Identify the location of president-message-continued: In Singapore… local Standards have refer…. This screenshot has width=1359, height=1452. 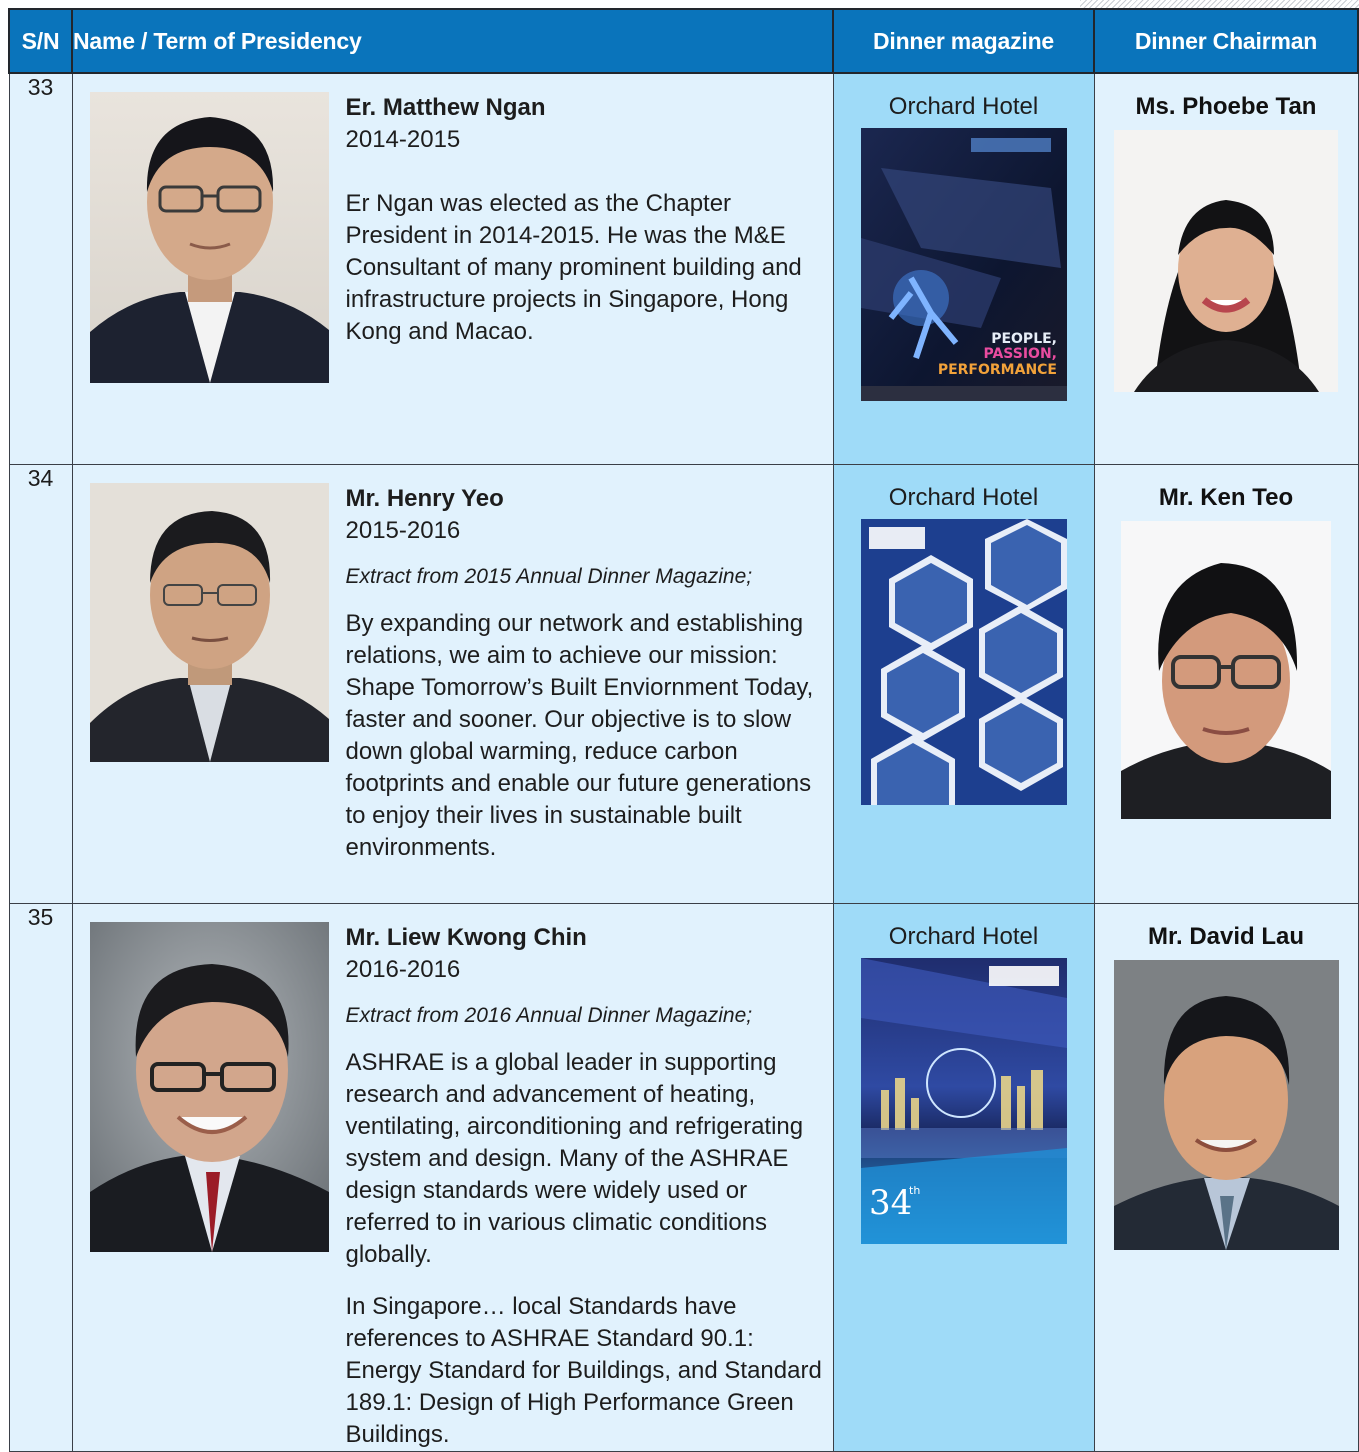
(583, 1370).